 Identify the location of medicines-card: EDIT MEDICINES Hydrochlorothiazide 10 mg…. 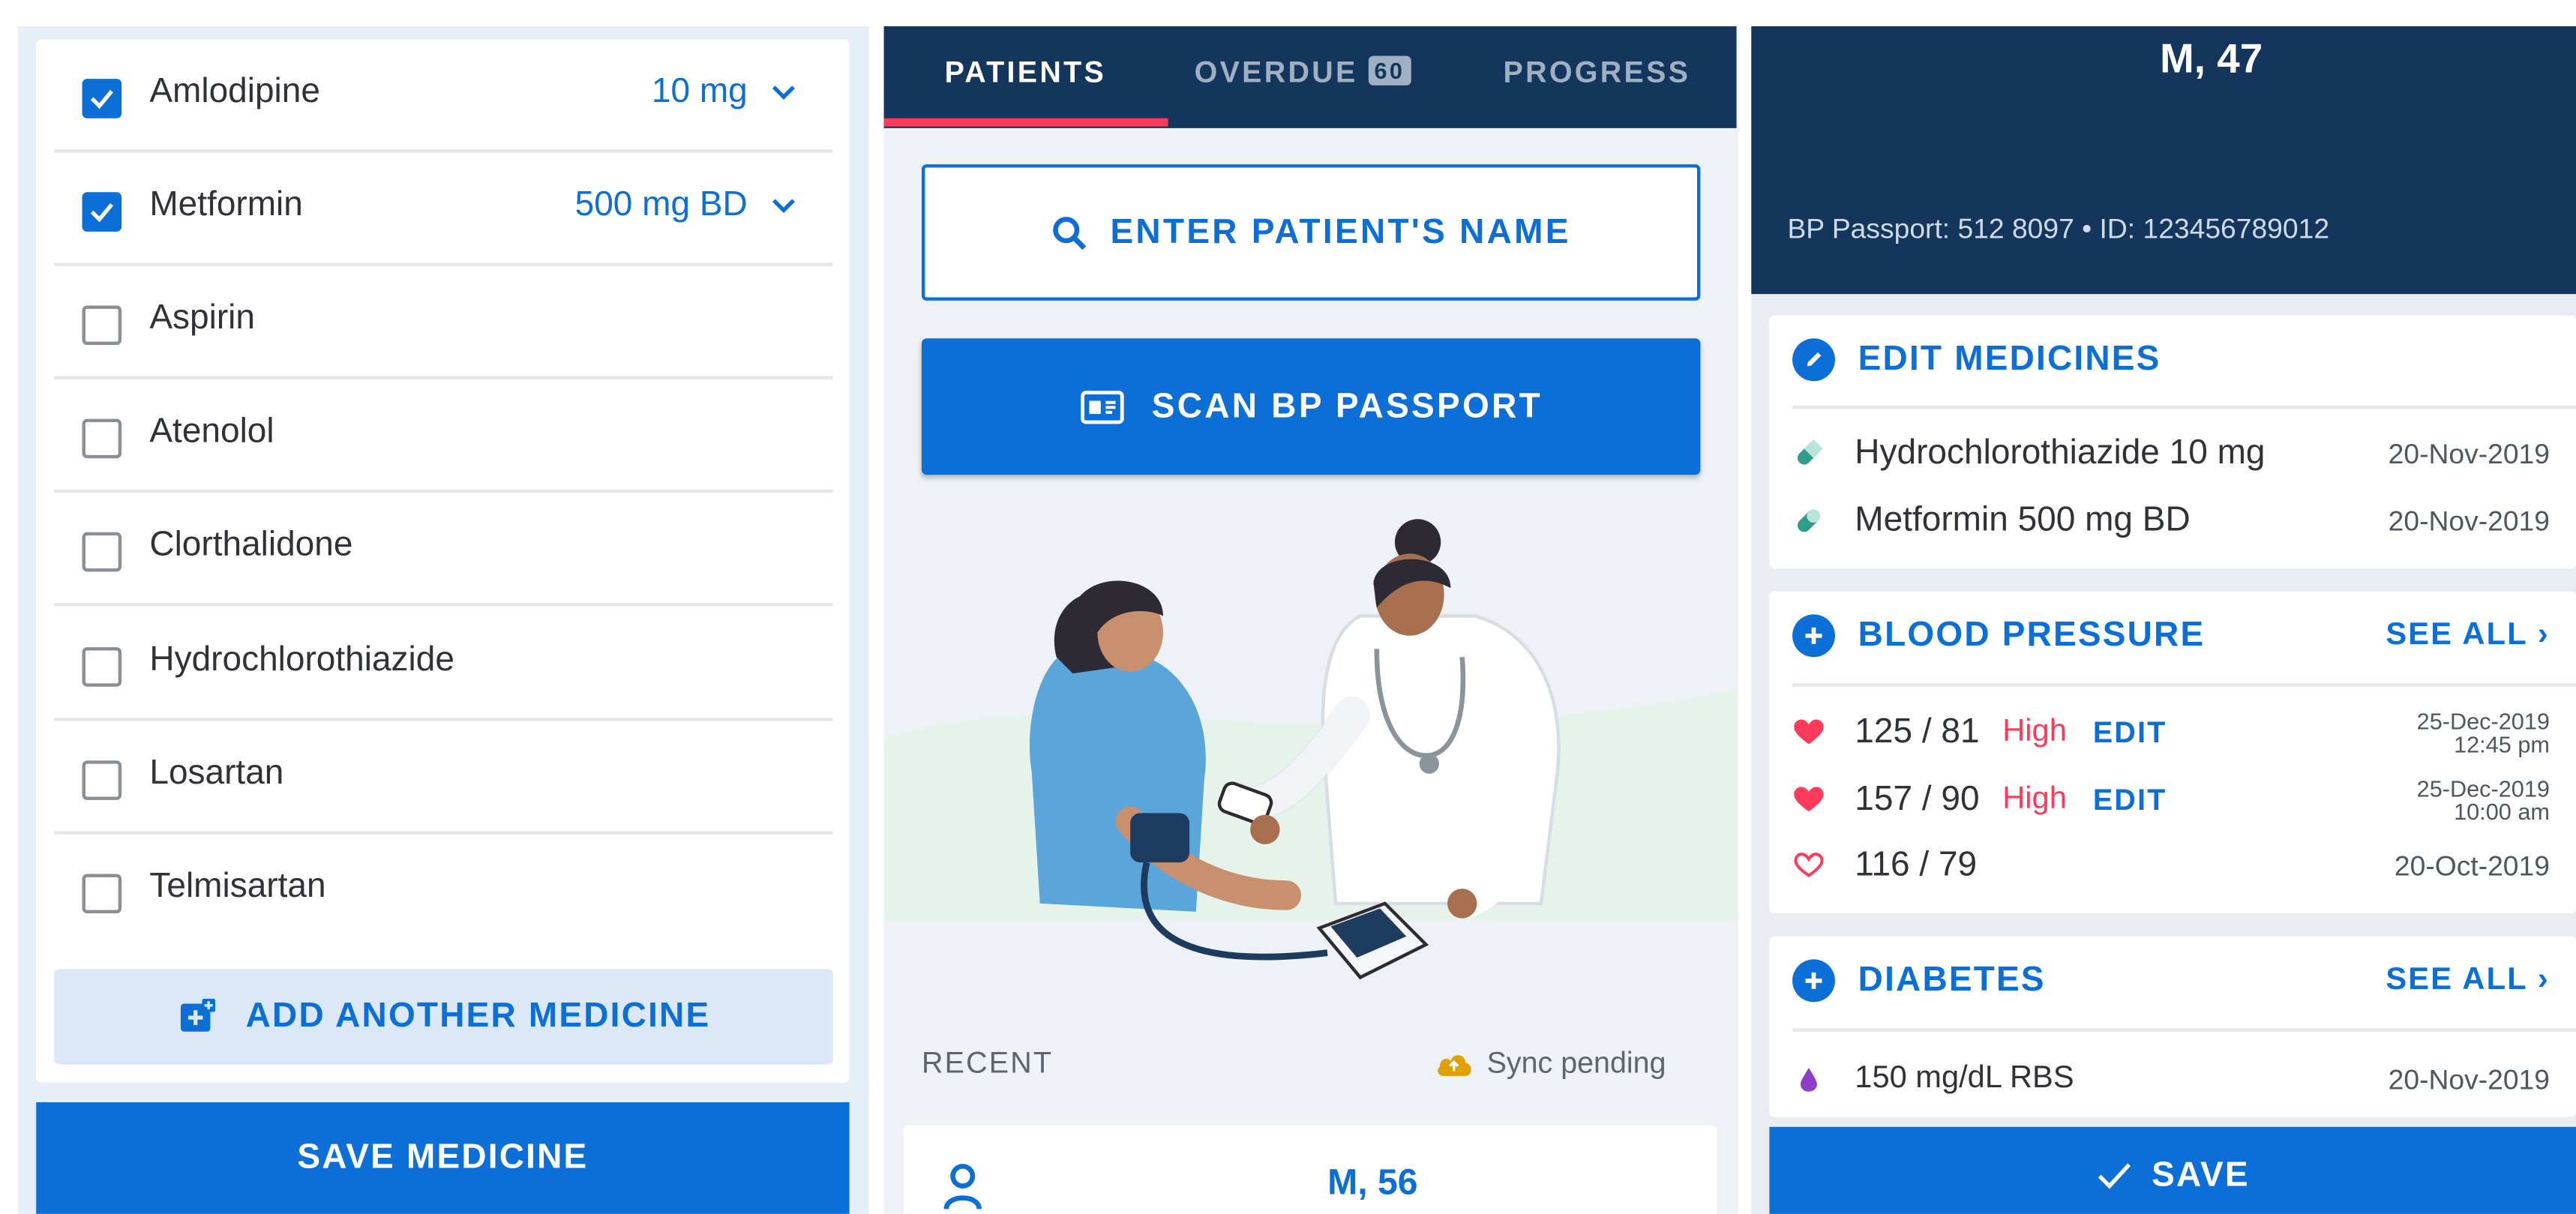
(2172, 441).